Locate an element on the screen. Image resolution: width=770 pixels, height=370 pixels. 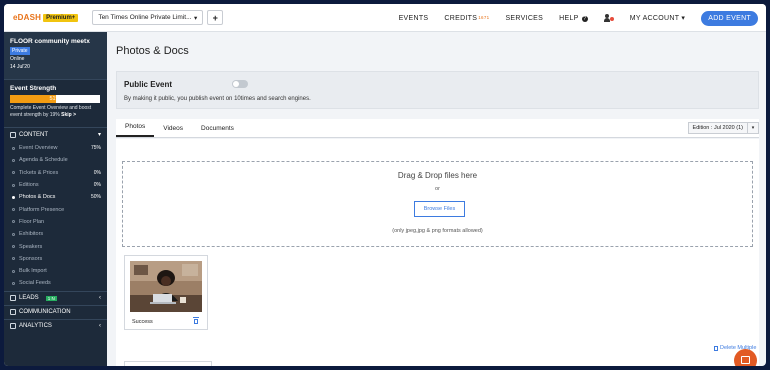
sidebar-item-left: Agenda & Schedule is located at coordinates (40, 160).